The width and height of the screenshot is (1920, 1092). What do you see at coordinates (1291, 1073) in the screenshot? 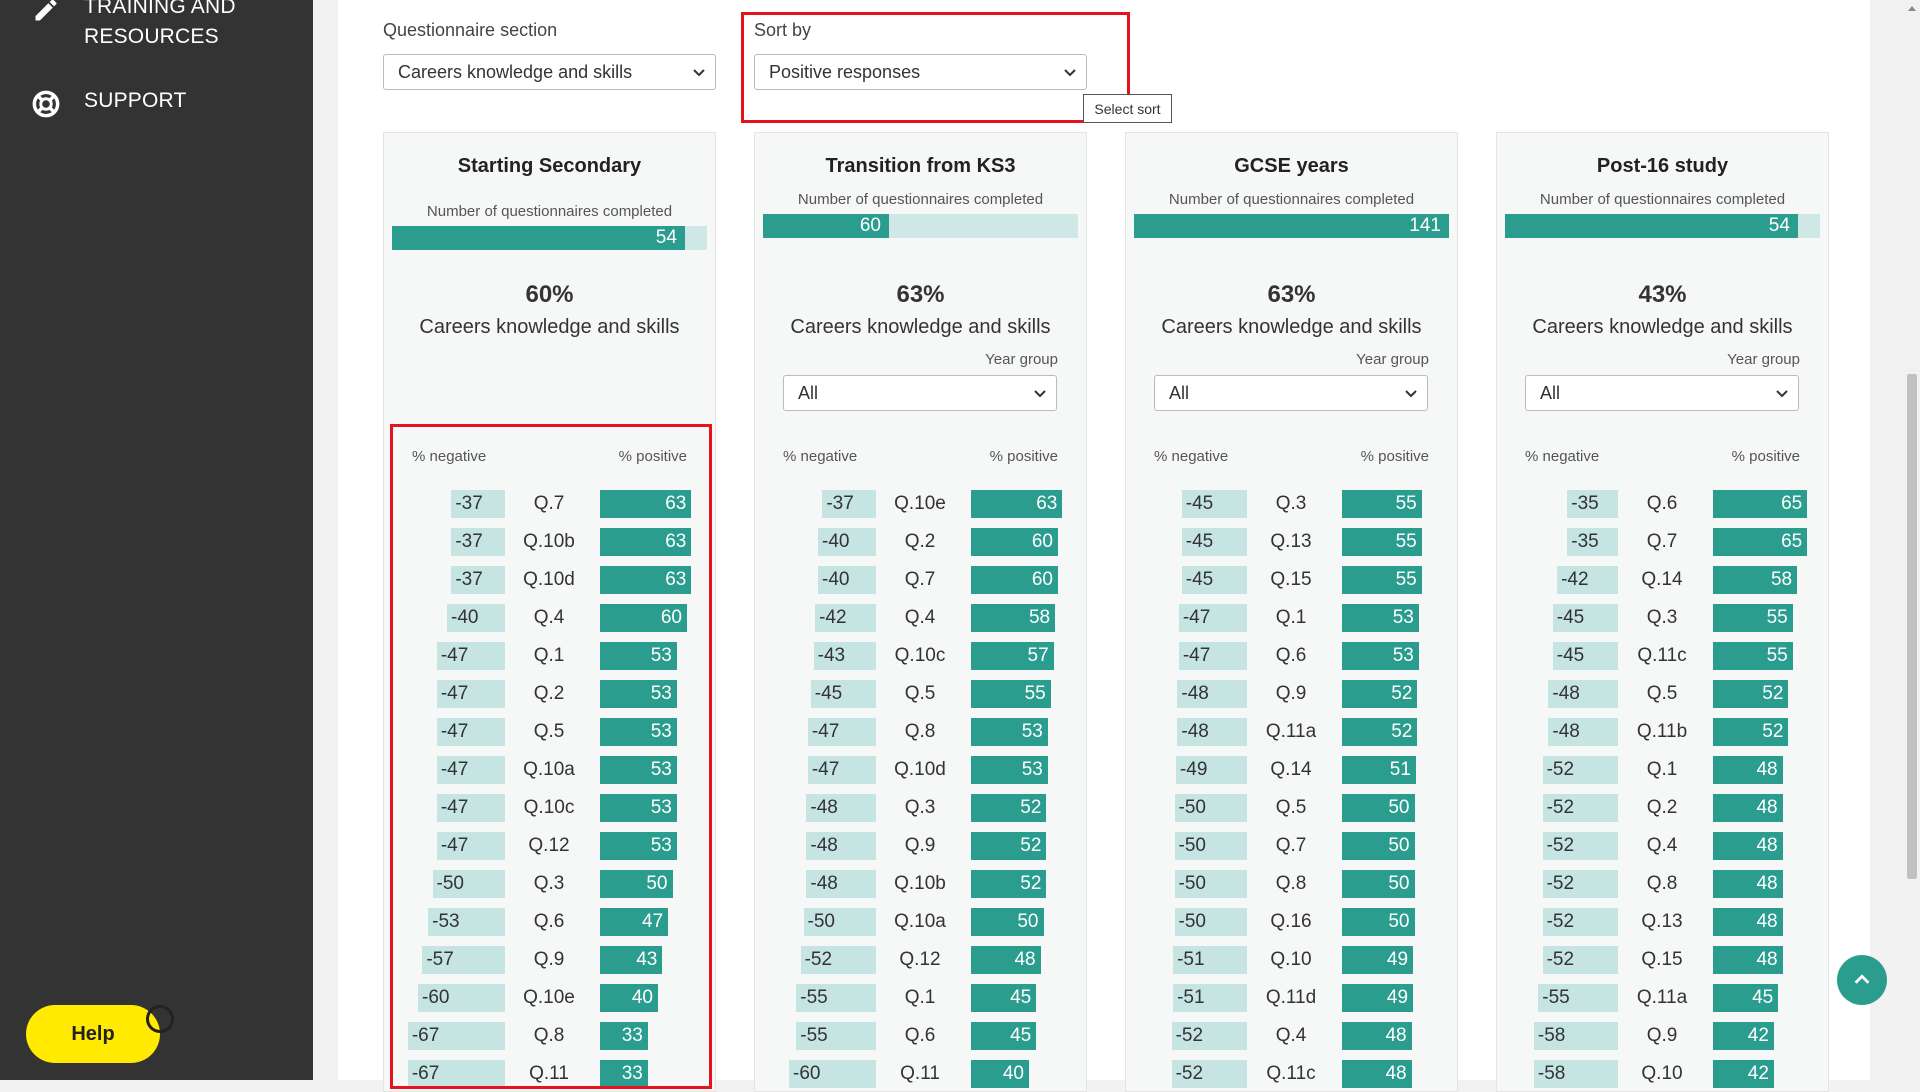
I see `question-label: Q.11c` at bounding box center [1291, 1073].